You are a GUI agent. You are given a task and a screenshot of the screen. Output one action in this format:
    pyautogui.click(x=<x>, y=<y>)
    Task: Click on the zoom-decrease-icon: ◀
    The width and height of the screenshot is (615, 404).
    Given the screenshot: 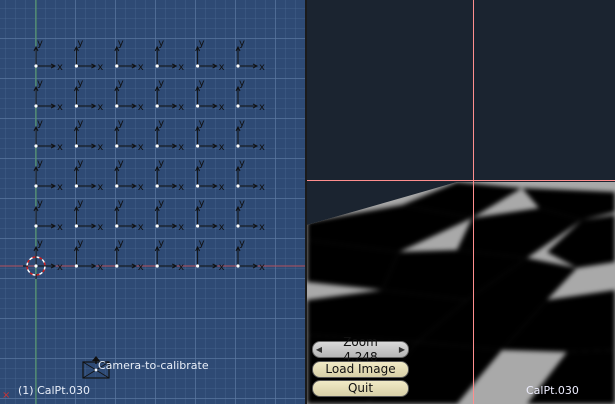 What is the action you would take?
    pyautogui.click(x=319, y=349)
    